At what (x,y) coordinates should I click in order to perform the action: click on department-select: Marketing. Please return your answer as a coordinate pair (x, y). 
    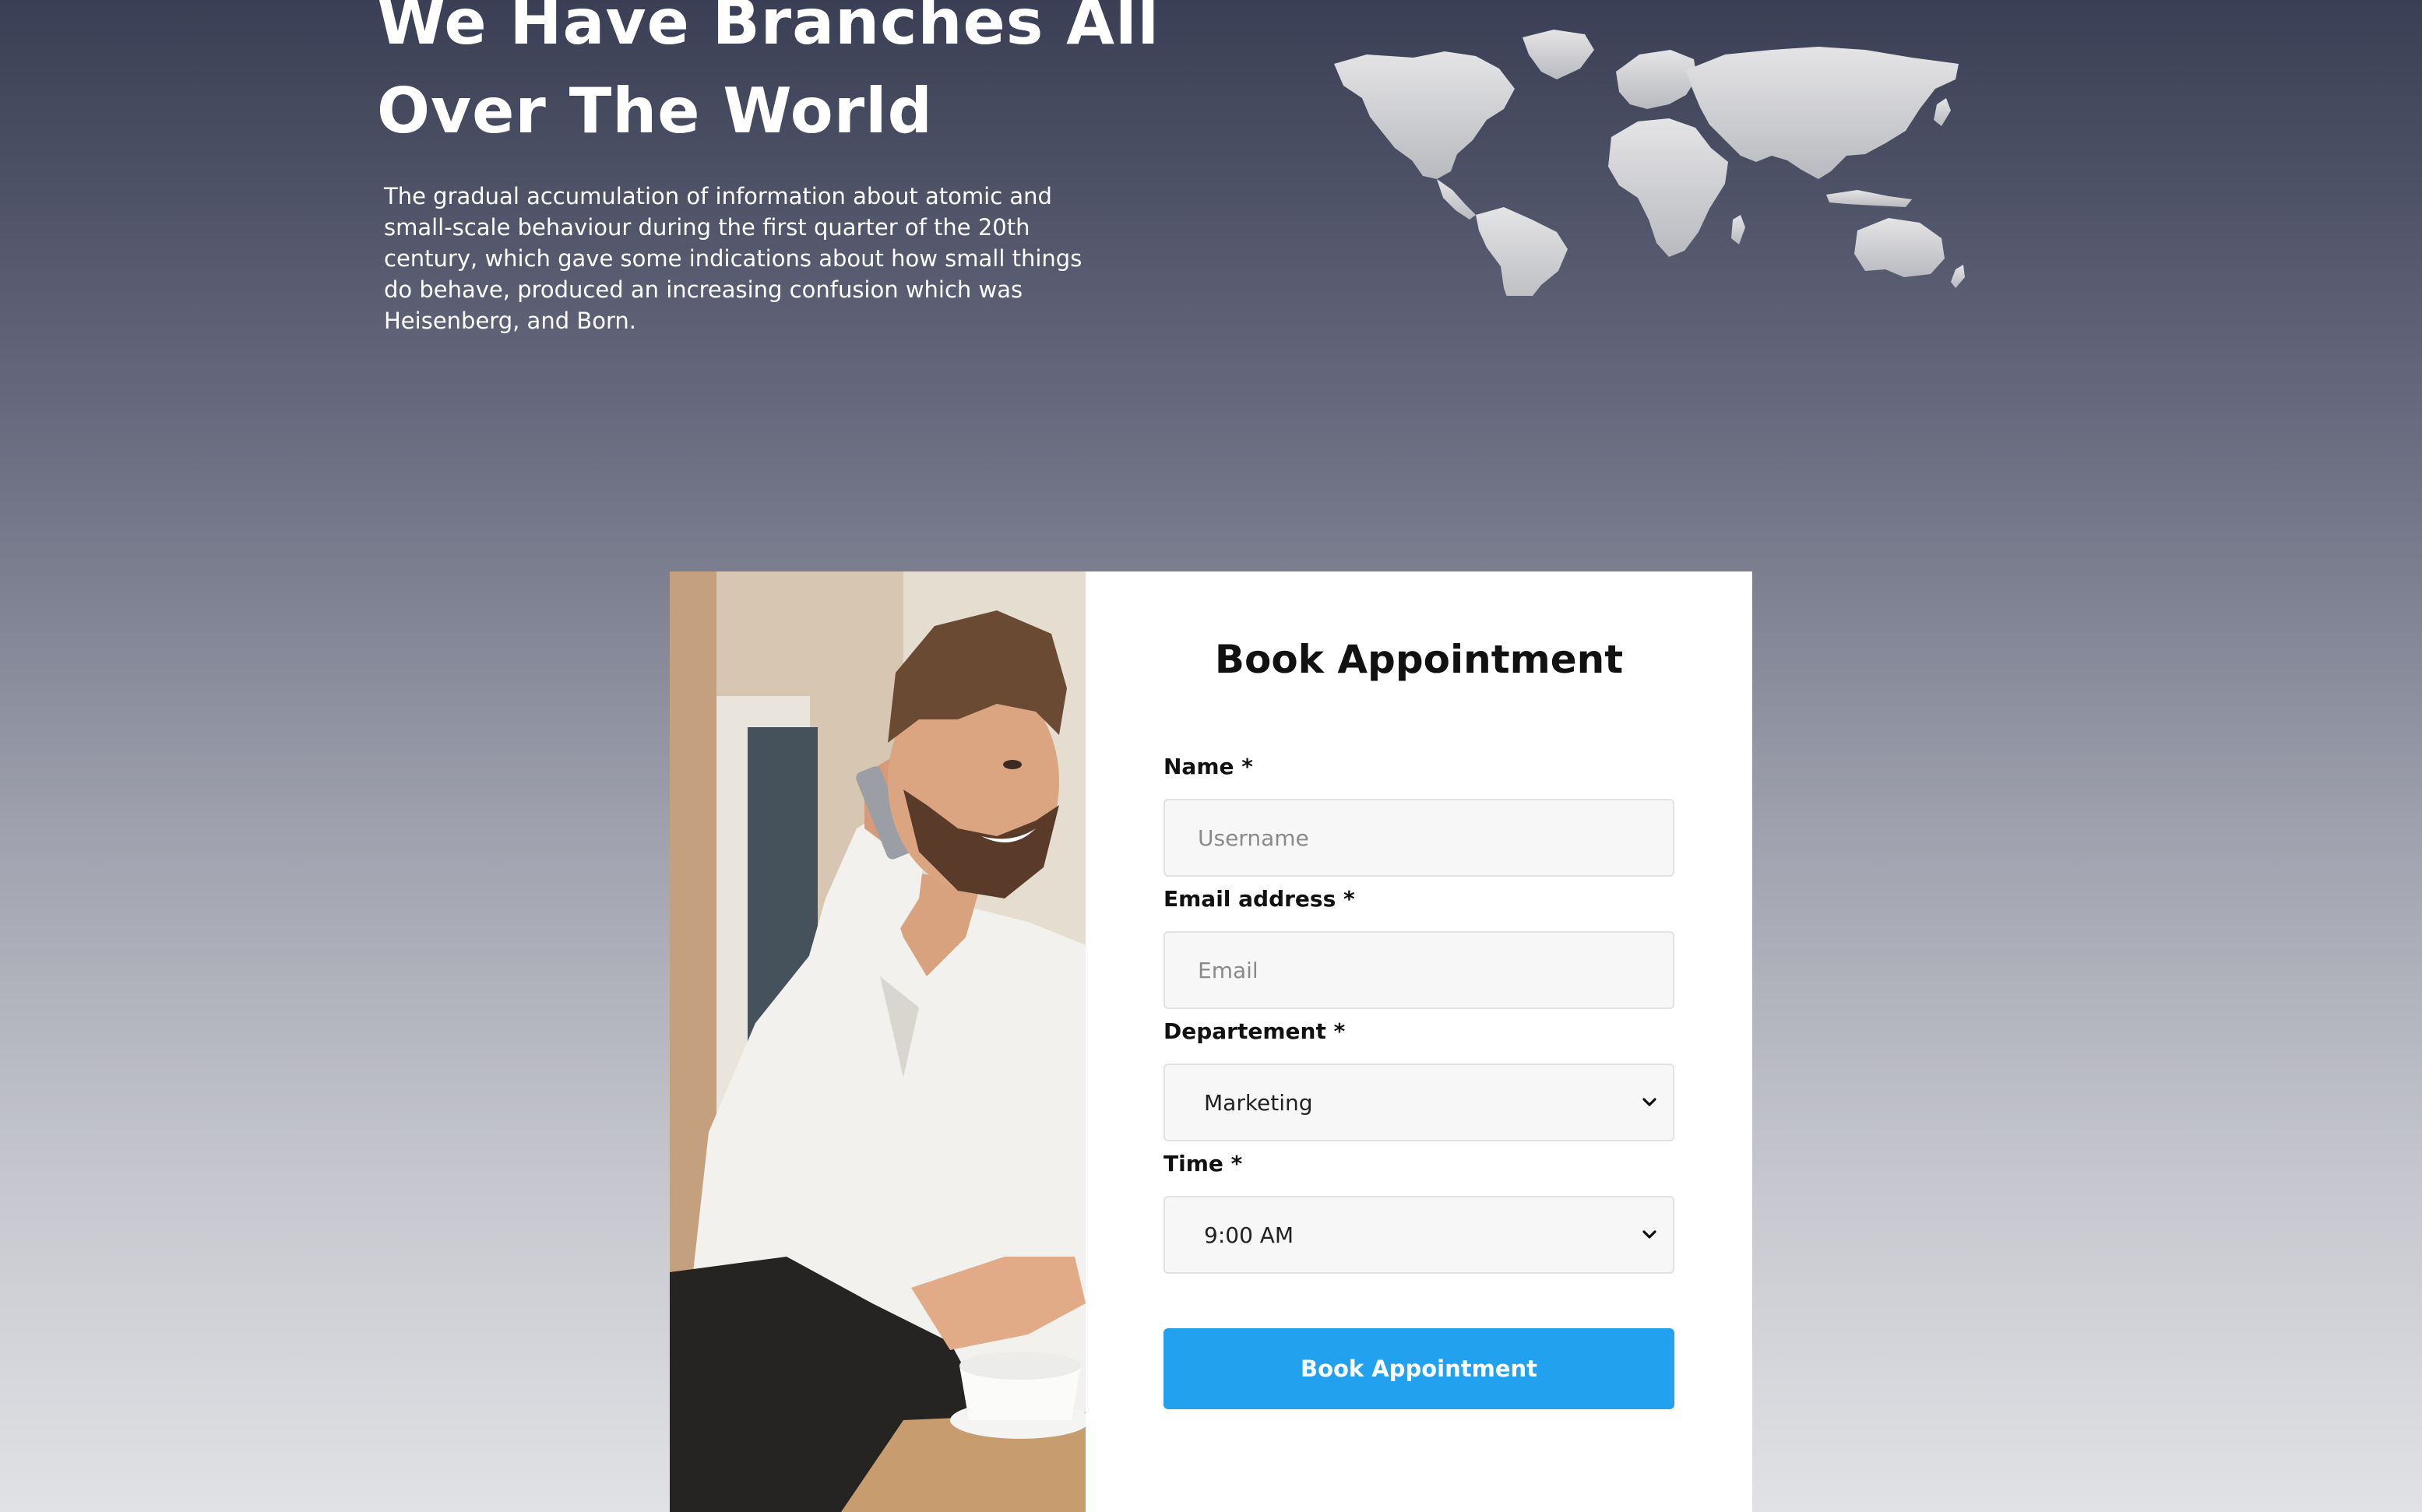
    Looking at the image, I should click on (1418, 1102).